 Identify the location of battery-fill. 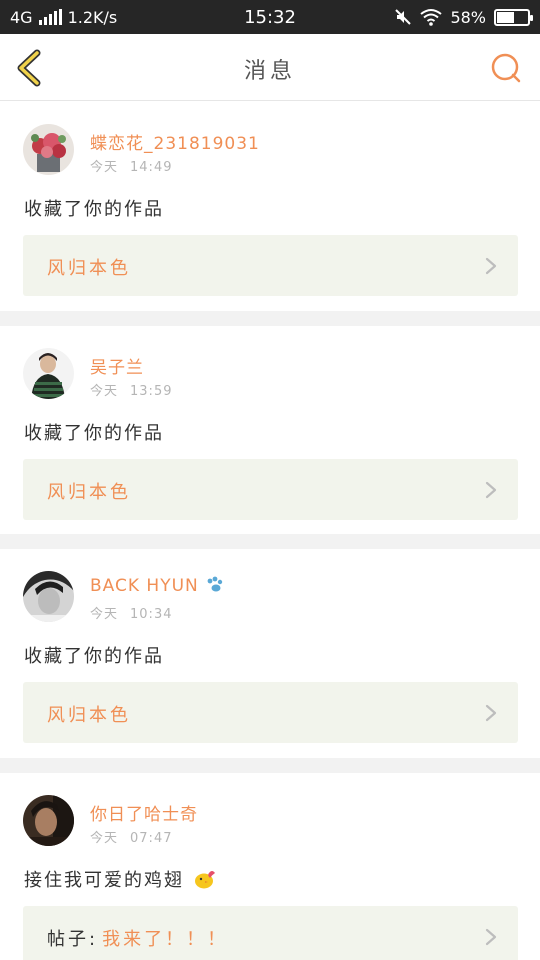
(505, 17).